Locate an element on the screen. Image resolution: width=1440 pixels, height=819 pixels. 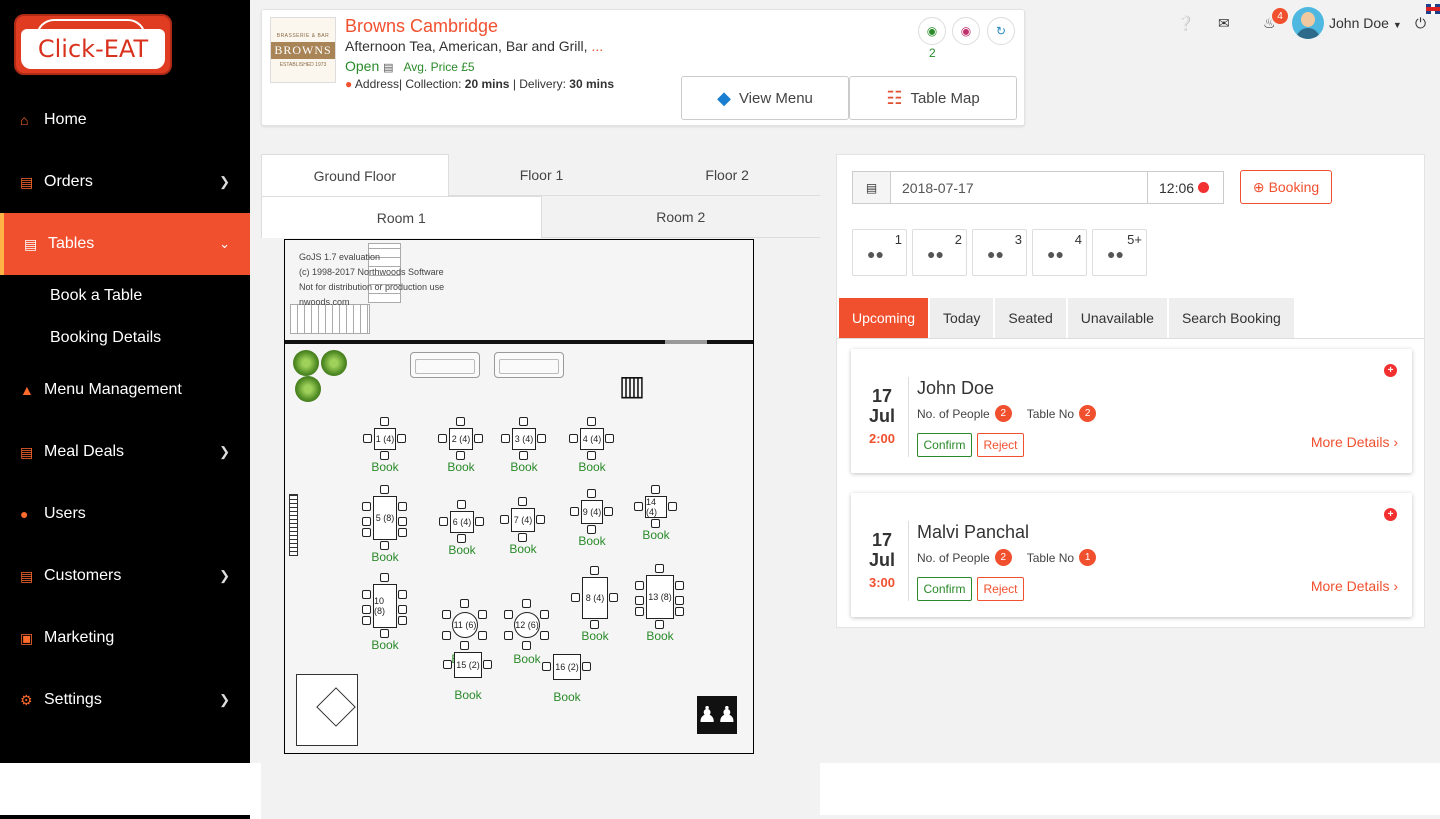
avatar is located at coordinates (1308, 23).